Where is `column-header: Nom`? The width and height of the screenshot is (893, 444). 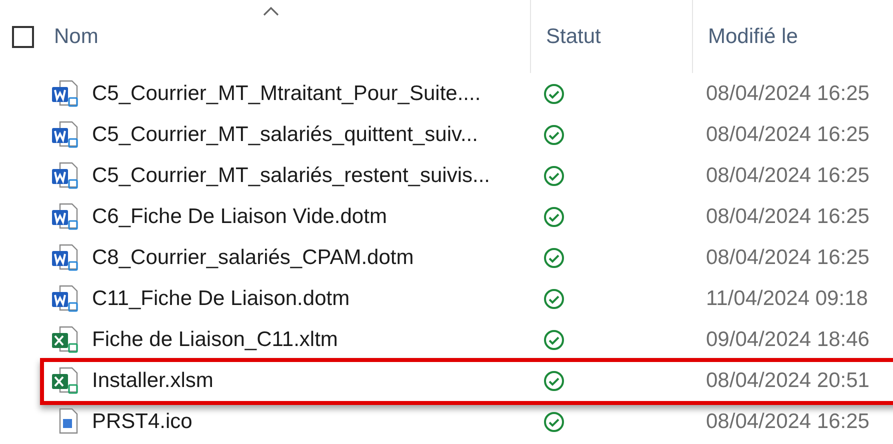
column-header: Nom is located at coordinates (76, 36).